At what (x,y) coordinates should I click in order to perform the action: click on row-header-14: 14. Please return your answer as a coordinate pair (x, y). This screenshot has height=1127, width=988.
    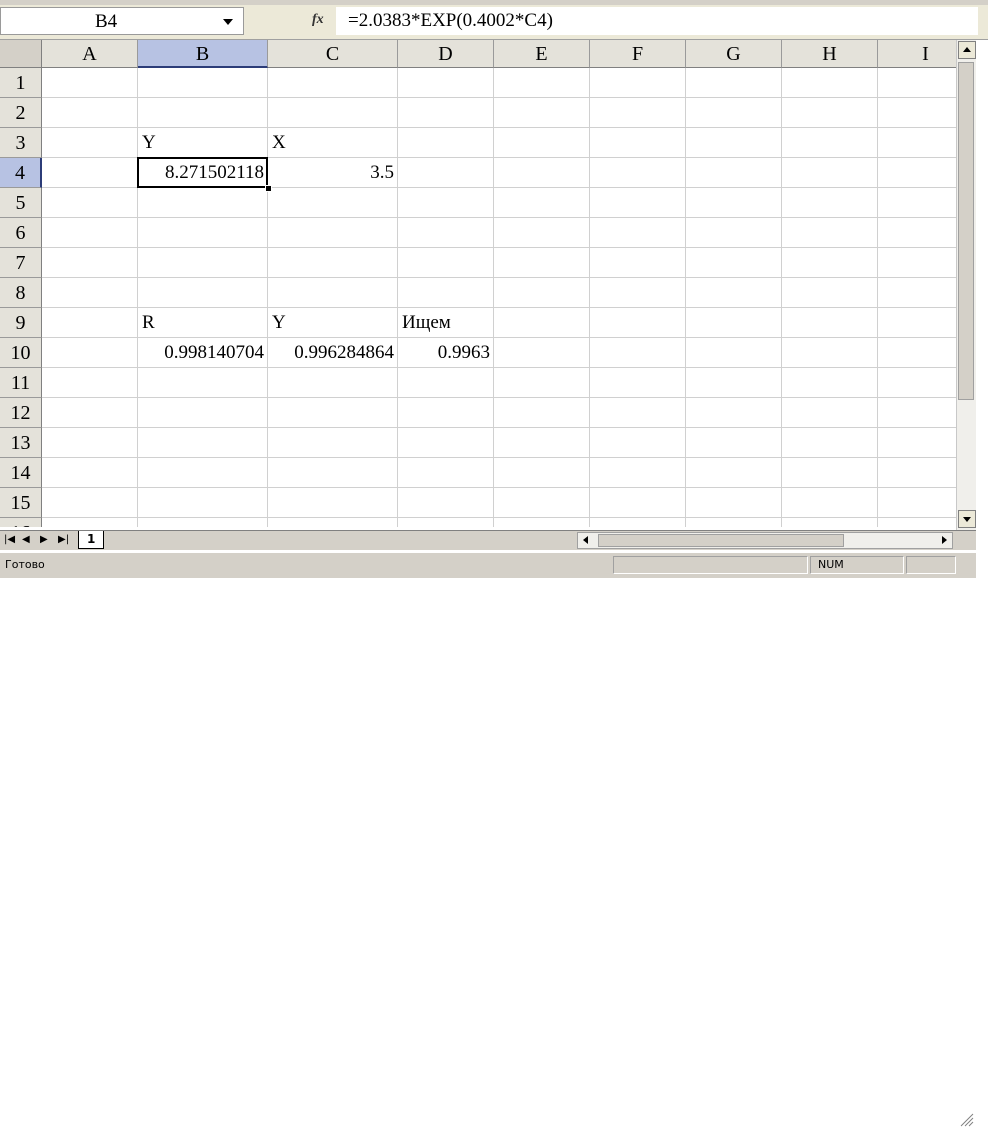
    Looking at the image, I should click on (21, 473).